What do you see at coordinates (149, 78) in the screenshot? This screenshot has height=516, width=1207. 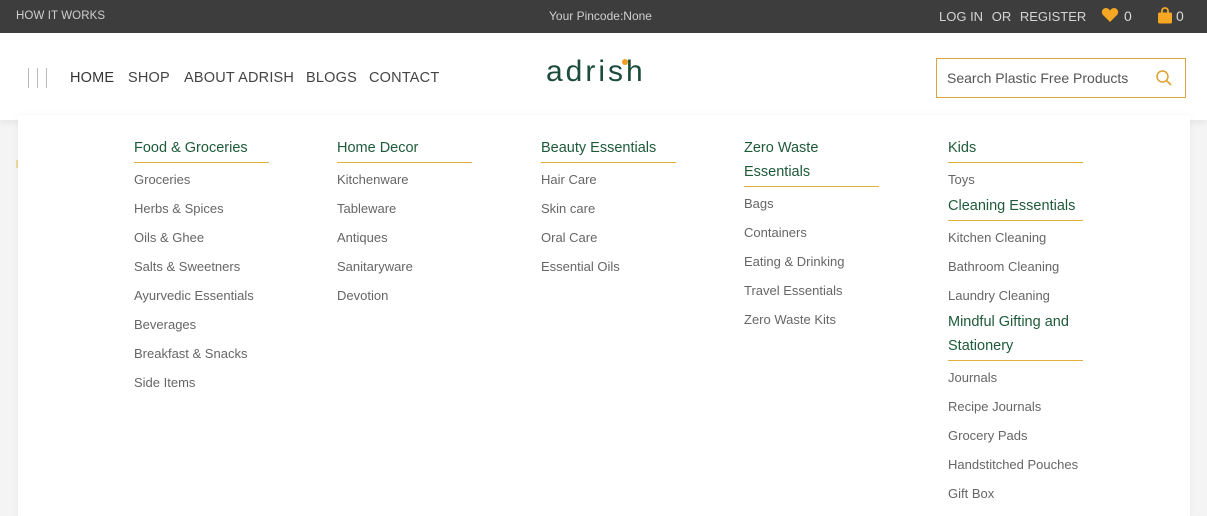 I see `nav-shop: SHOP` at bounding box center [149, 78].